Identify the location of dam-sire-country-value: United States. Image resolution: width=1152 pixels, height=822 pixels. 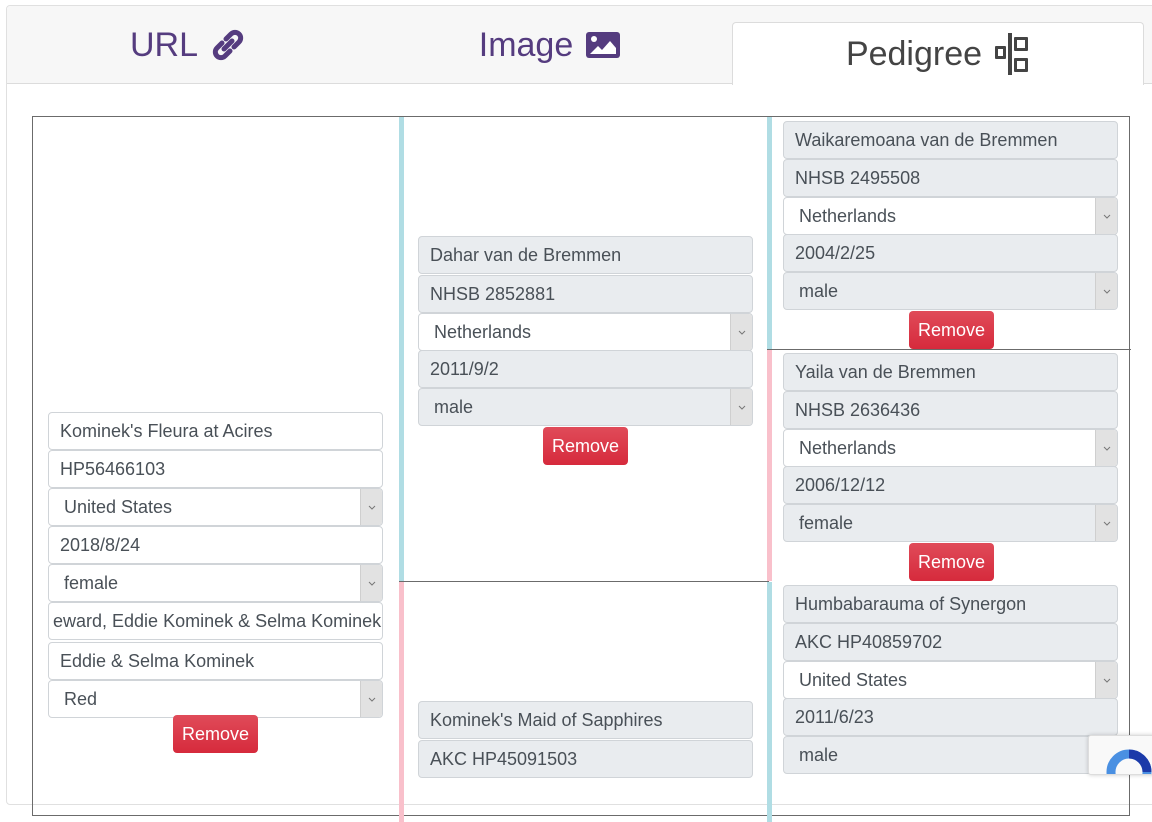
(853, 680).